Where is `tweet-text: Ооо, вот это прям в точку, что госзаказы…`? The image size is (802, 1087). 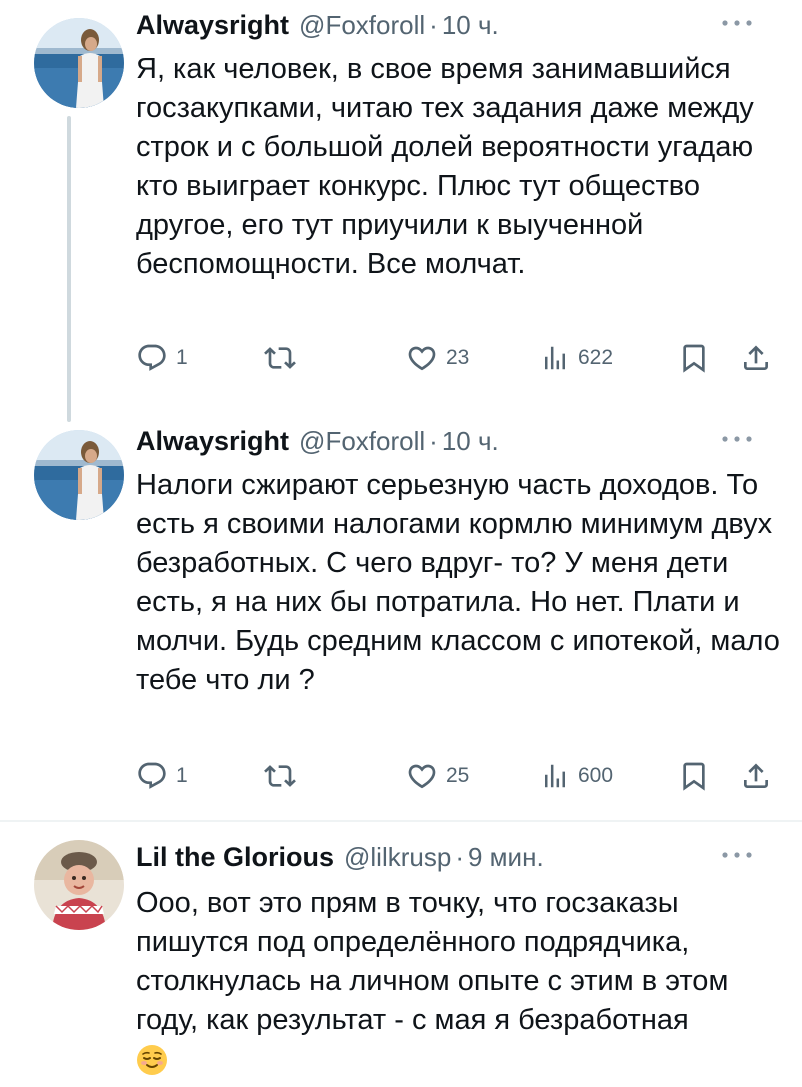
tweet-text: Ооо, вот это прям в точку, что госзаказы… is located at coordinates (461, 981).